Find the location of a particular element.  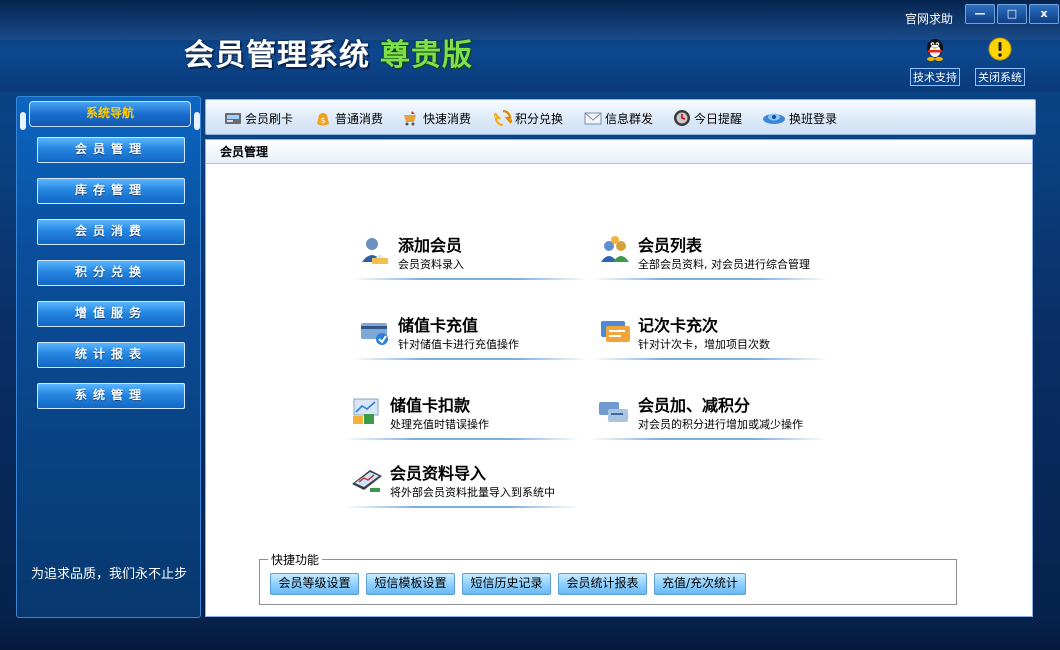

sidebar-item-member-consumption: 会员消费 is located at coordinates (111, 232).